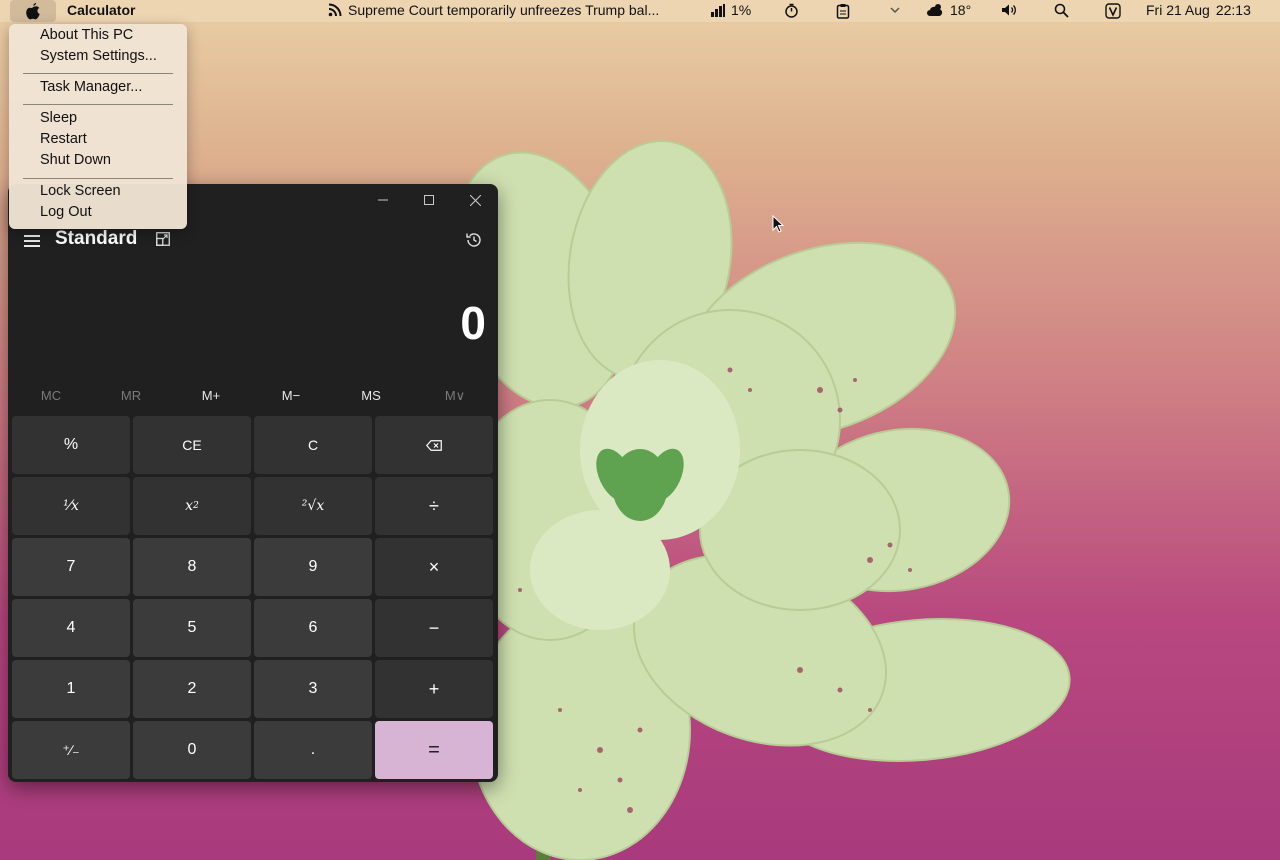  I want to click on backspace-button, so click(434, 445).